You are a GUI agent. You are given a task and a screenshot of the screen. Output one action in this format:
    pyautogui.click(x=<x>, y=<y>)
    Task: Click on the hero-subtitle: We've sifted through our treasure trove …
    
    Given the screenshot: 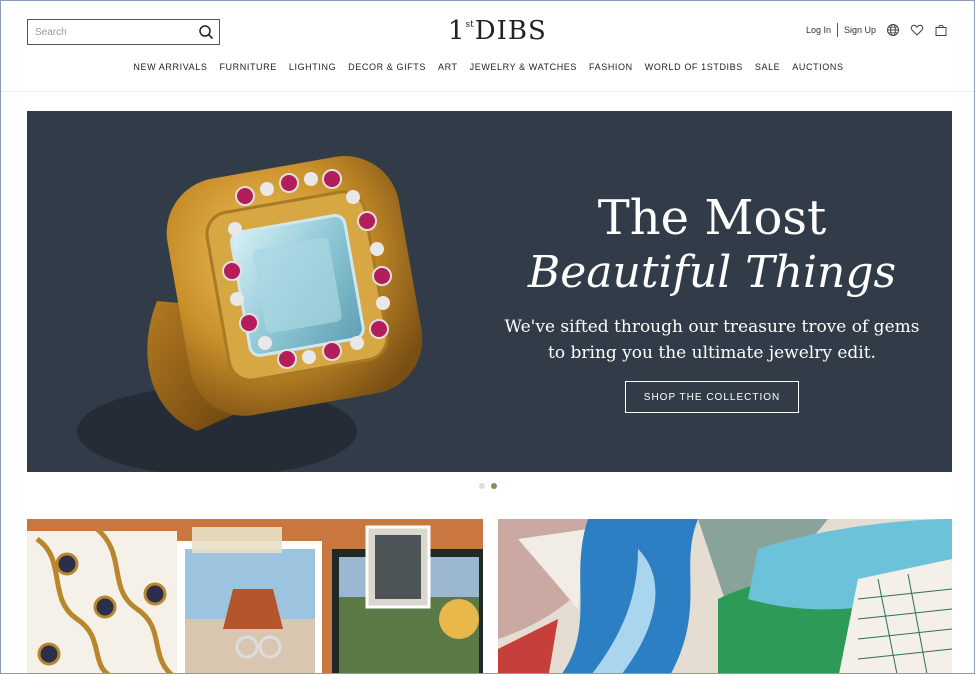 What is the action you would take?
    pyautogui.click(x=712, y=340)
    